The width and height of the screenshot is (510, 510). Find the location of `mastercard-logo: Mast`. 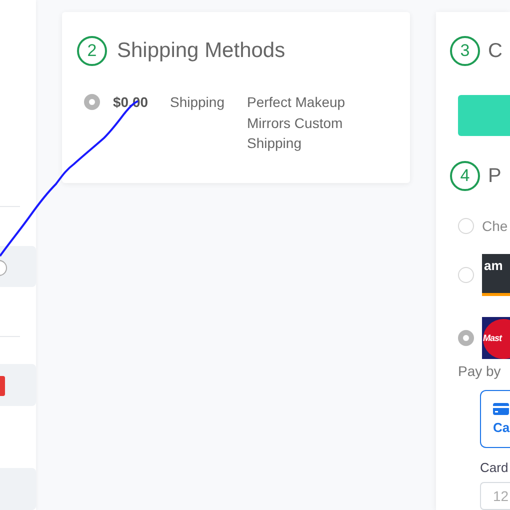

mastercard-logo: Mast is located at coordinates (496, 338).